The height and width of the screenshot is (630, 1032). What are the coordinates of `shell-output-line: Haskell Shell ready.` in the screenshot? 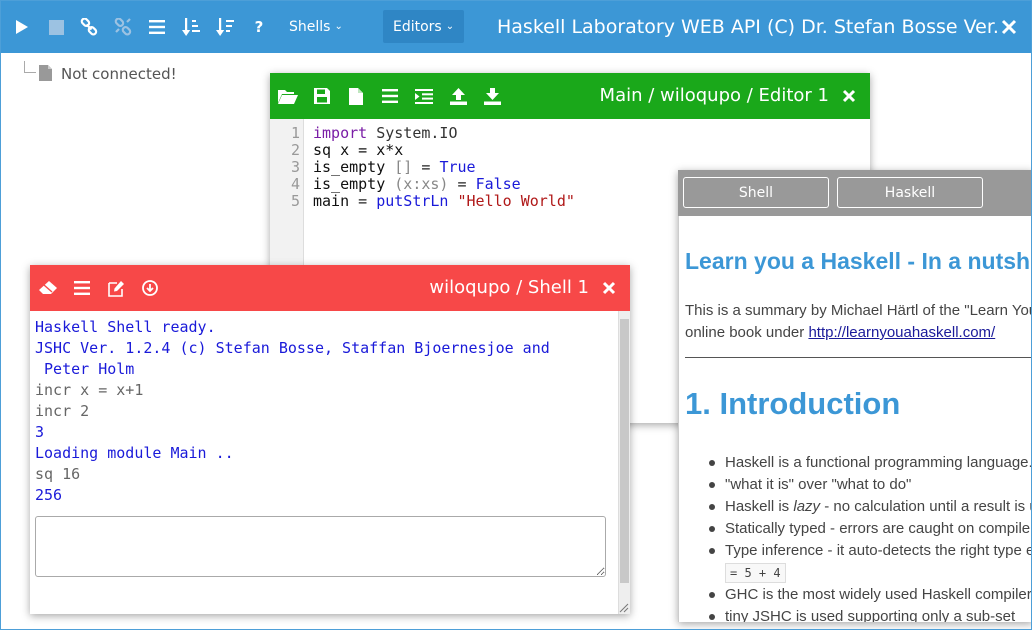 It's located at (125, 327).